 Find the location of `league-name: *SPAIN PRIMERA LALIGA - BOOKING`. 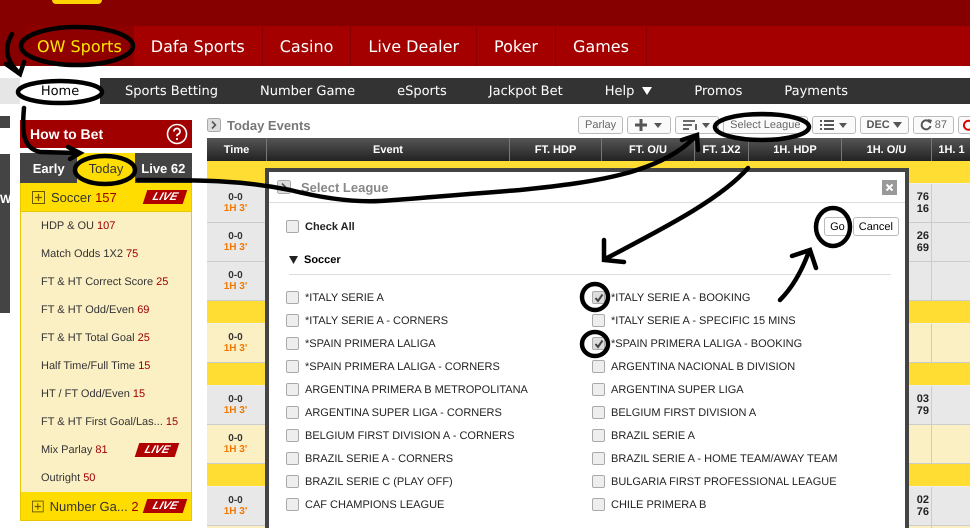

league-name: *SPAIN PRIMERA LALIGA - BOOKING is located at coordinates (706, 344).